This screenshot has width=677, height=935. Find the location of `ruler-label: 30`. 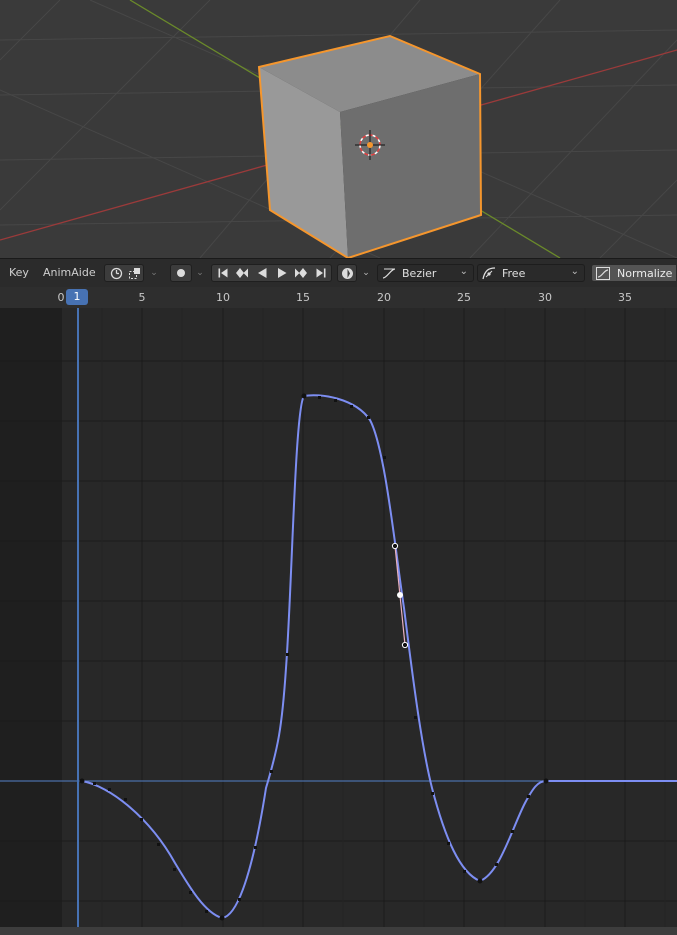

ruler-label: 30 is located at coordinates (545, 297).